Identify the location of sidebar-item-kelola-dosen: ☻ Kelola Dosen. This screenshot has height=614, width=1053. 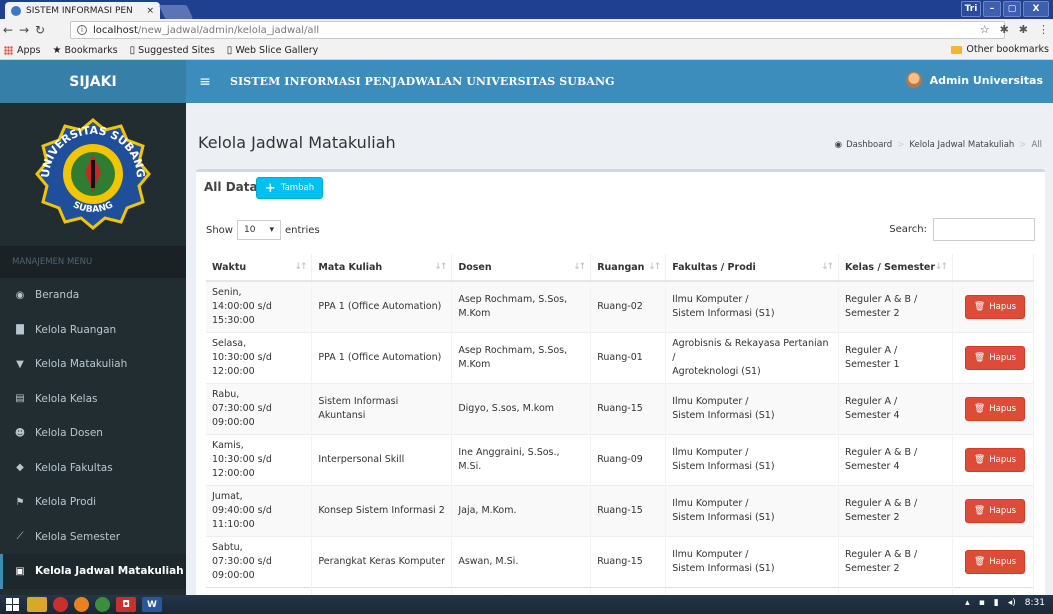
(93, 433).